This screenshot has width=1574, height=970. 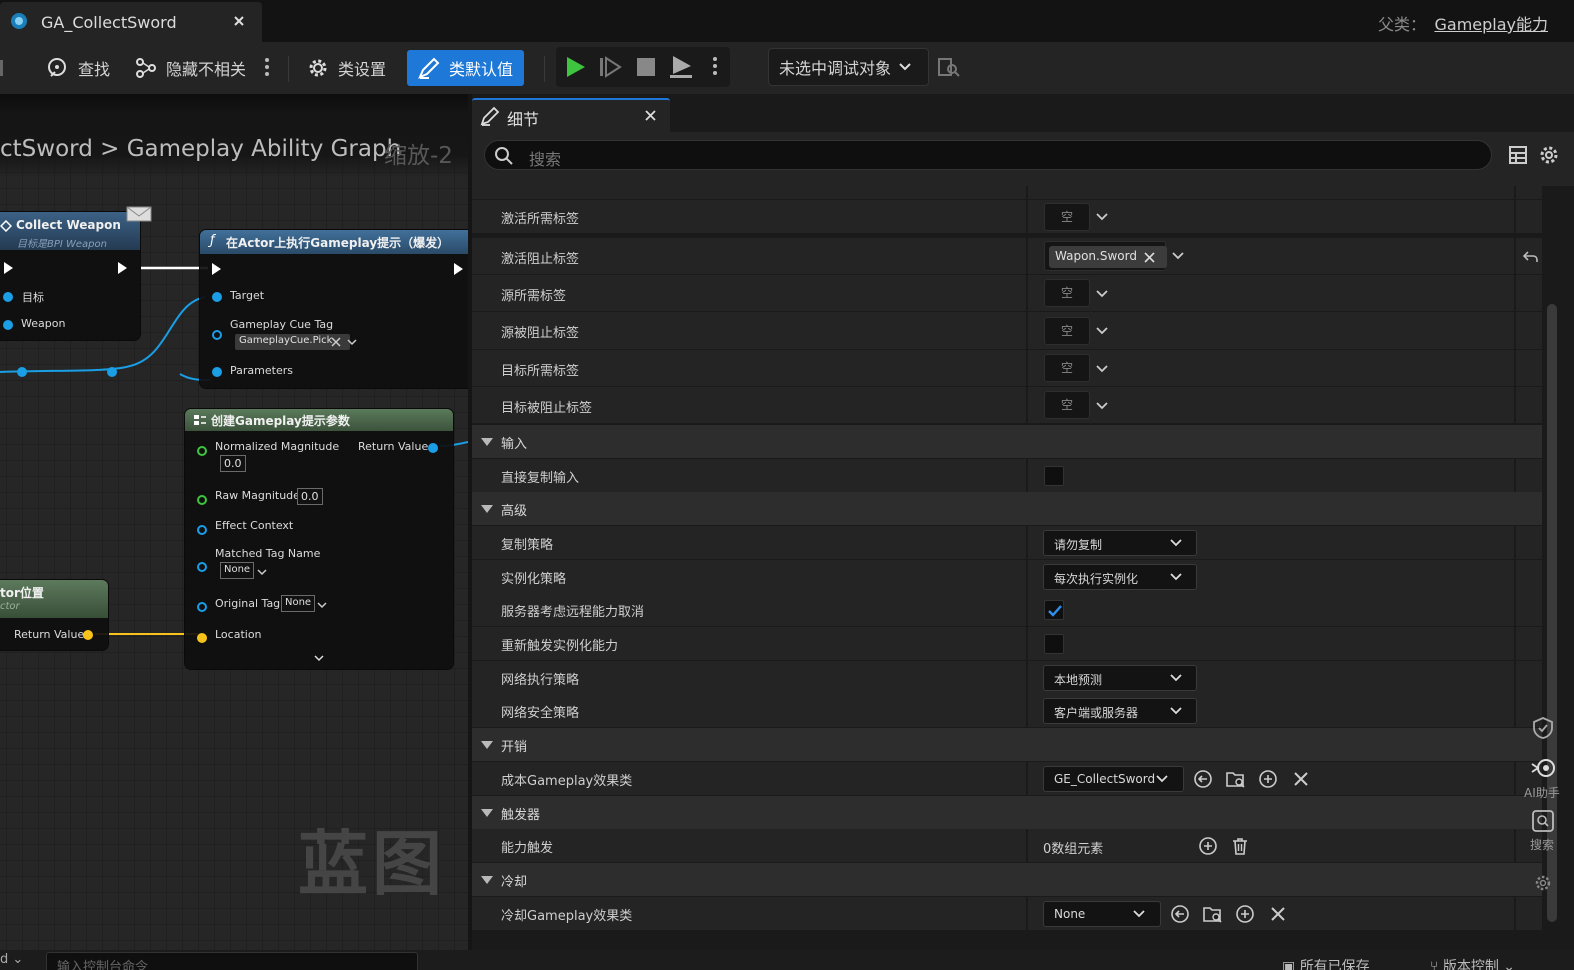 I want to click on weapon-pin, so click(x=8, y=325).